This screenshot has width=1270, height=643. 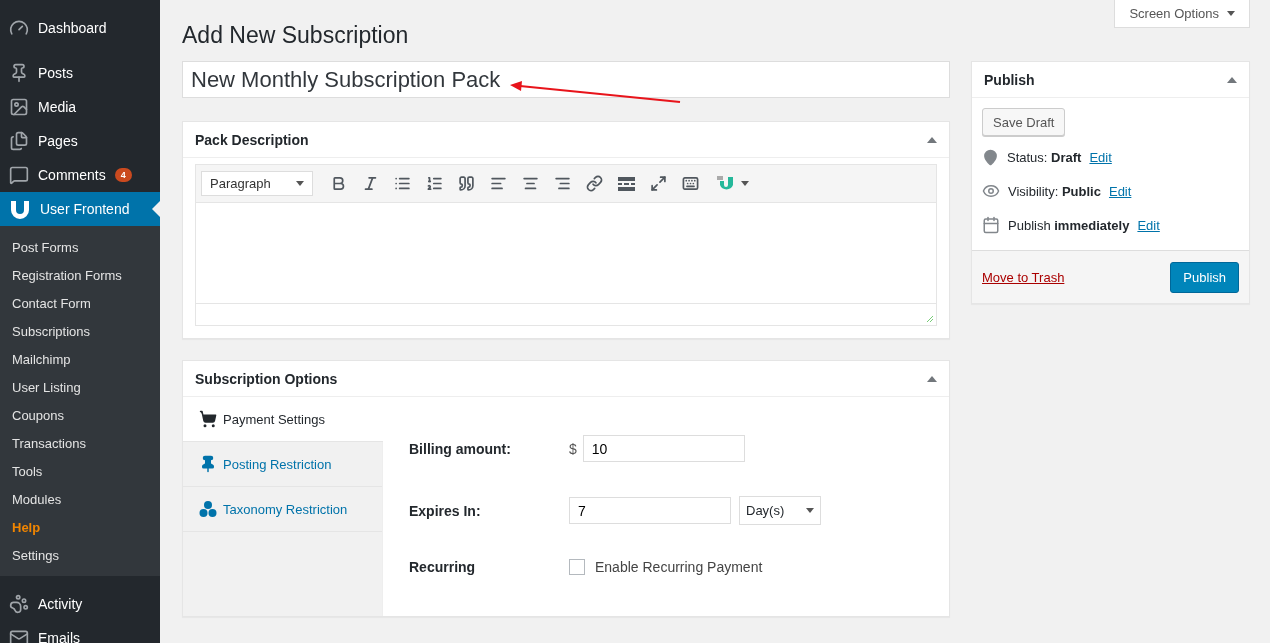 What do you see at coordinates (991, 191) in the screenshot?
I see `eye-icon` at bounding box center [991, 191].